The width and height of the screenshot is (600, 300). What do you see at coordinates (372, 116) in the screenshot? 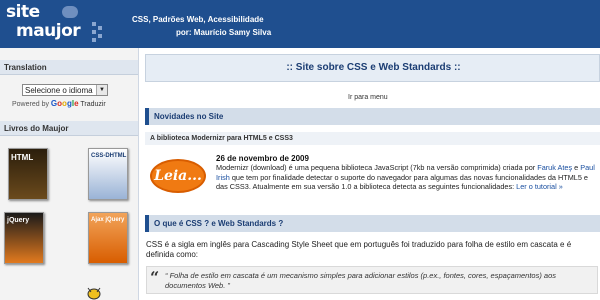
I see `news-heading: Novidades no Site` at bounding box center [372, 116].